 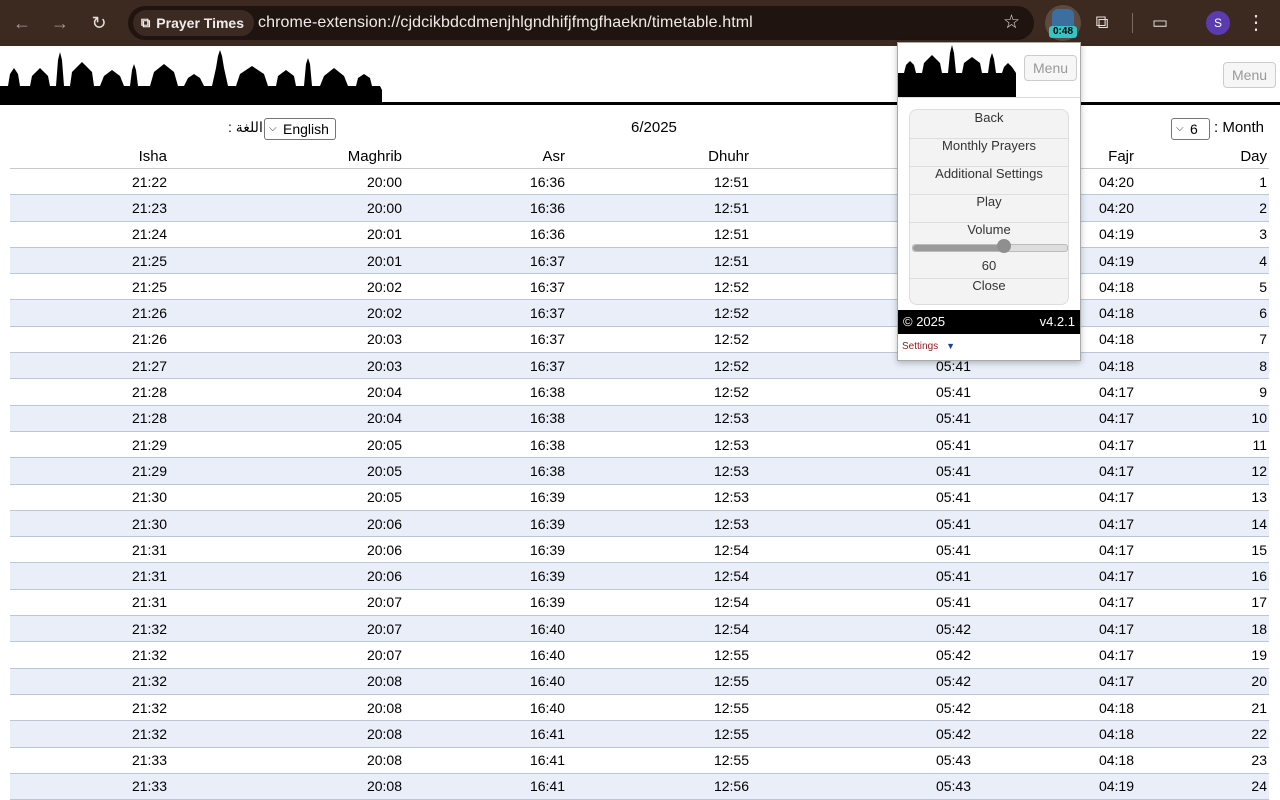 What do you see at coordinates (1202, 708) in the screenshot?
I see `table-cell: 21` at bounding box center [1202, 708].